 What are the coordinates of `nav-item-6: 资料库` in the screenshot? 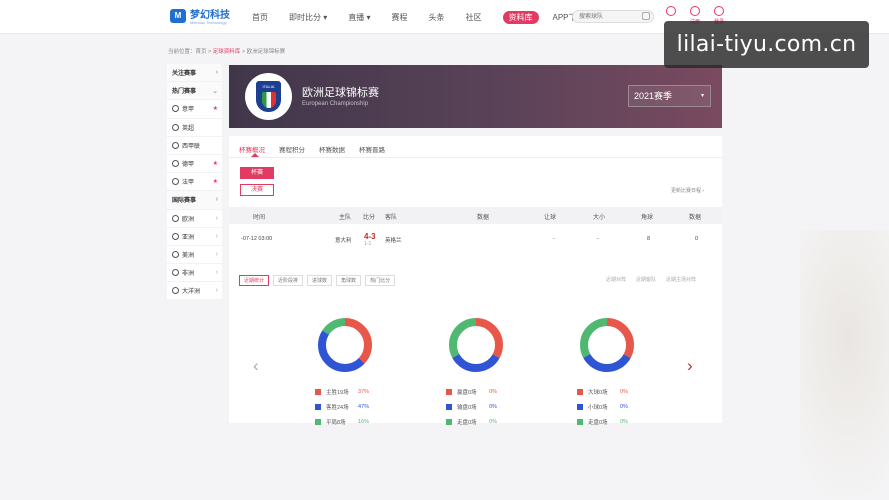 It's located at (520, 17).